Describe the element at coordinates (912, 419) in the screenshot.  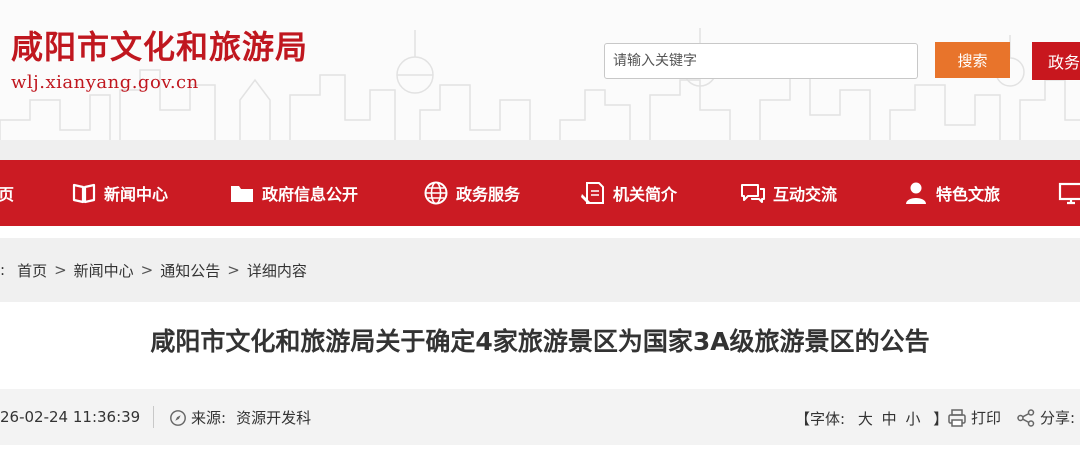
I see `font-size-small: 小` at that location.